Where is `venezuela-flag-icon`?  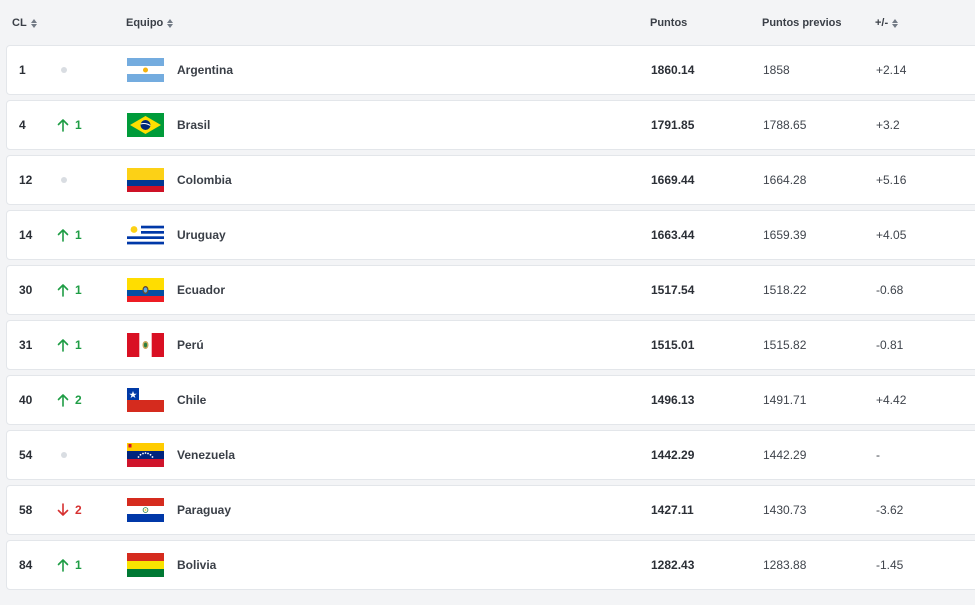 venezuela-flag-icon is located at coordinates (145, 455).